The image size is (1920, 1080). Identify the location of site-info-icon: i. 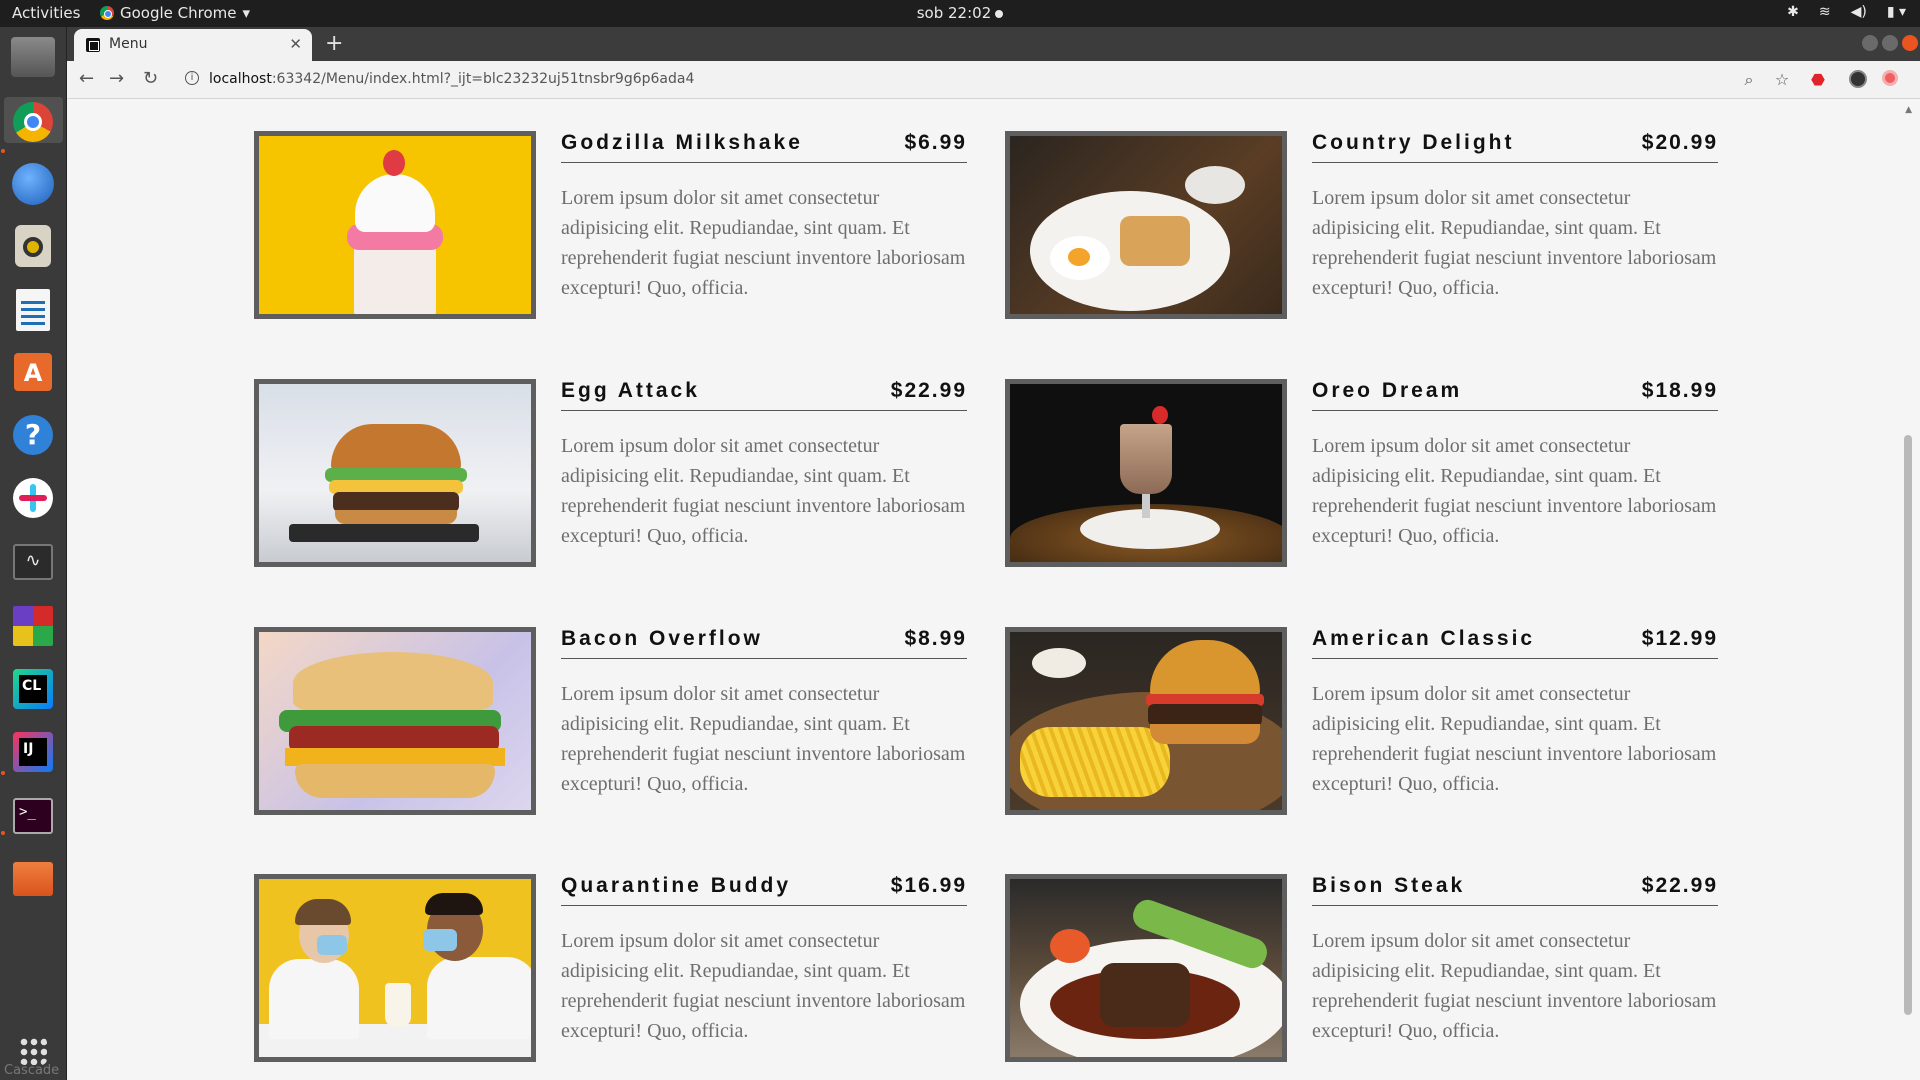
(192, 78).